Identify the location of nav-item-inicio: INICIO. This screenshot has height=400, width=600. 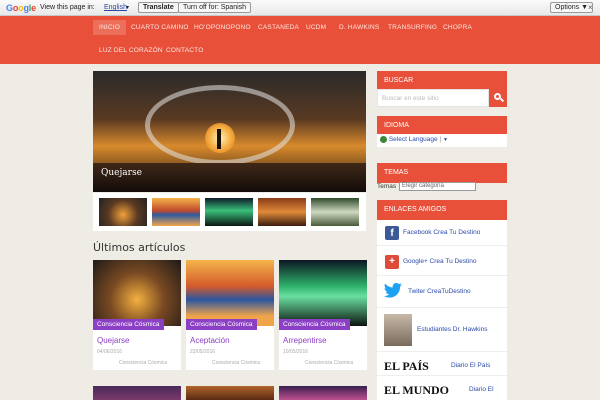
(110, 27).